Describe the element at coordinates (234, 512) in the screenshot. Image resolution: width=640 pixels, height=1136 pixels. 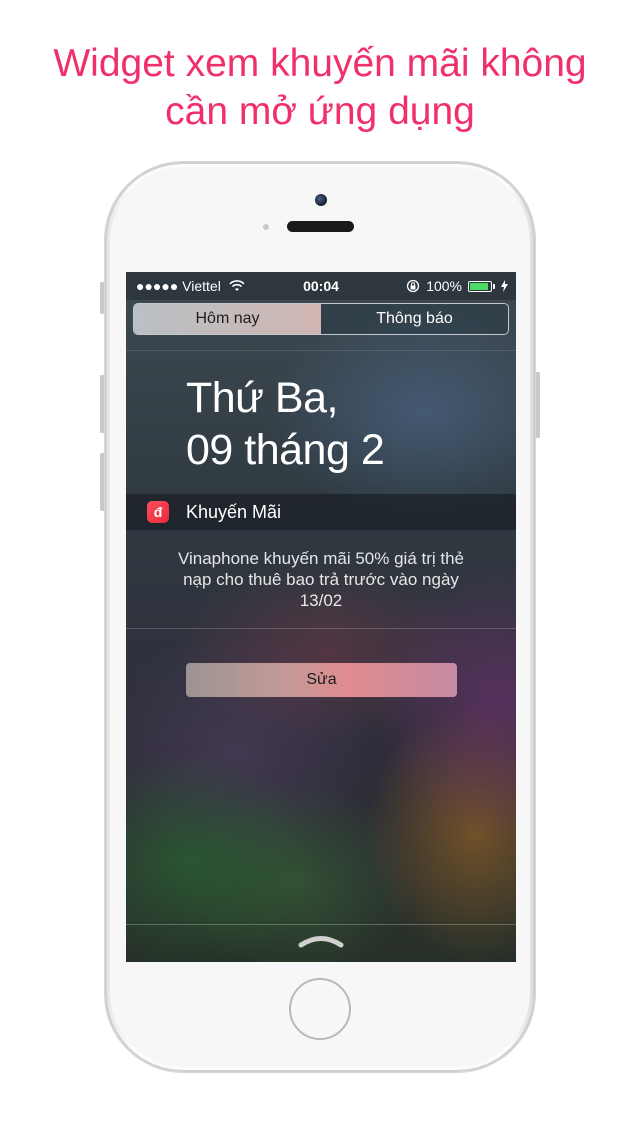
I see `widget-title: Khuyến Mãi` at that location.